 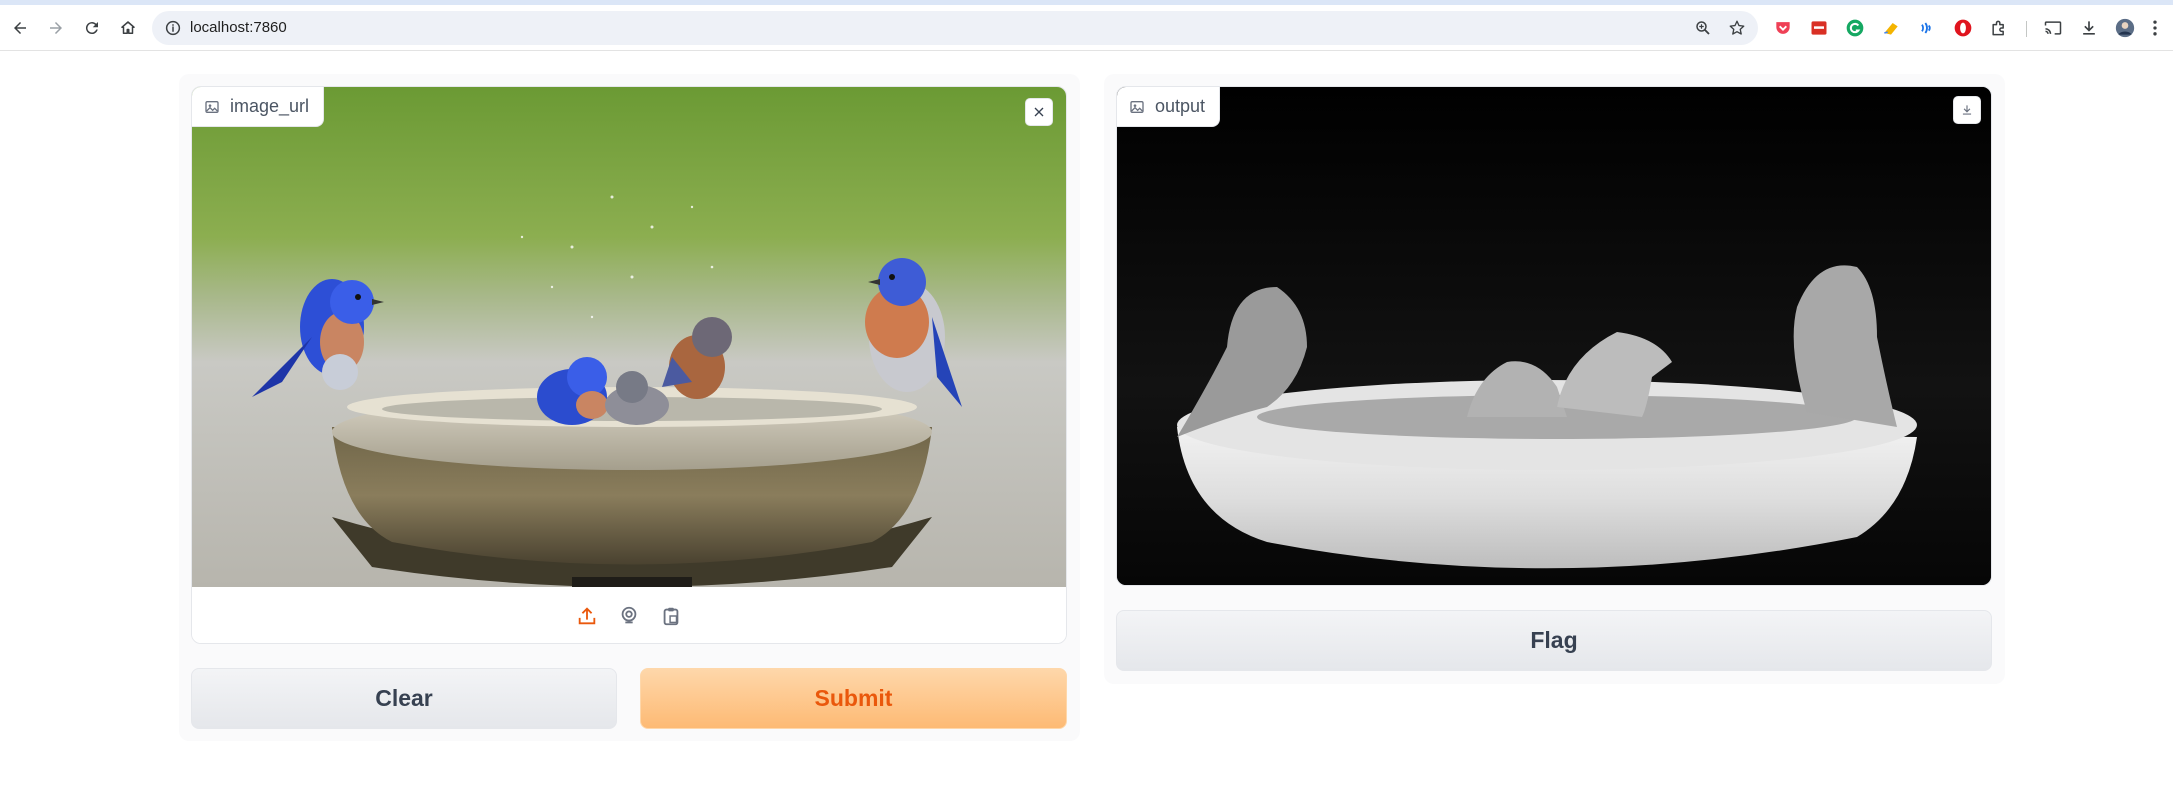 I want to click on avatar, so click(x=2125, y=28).